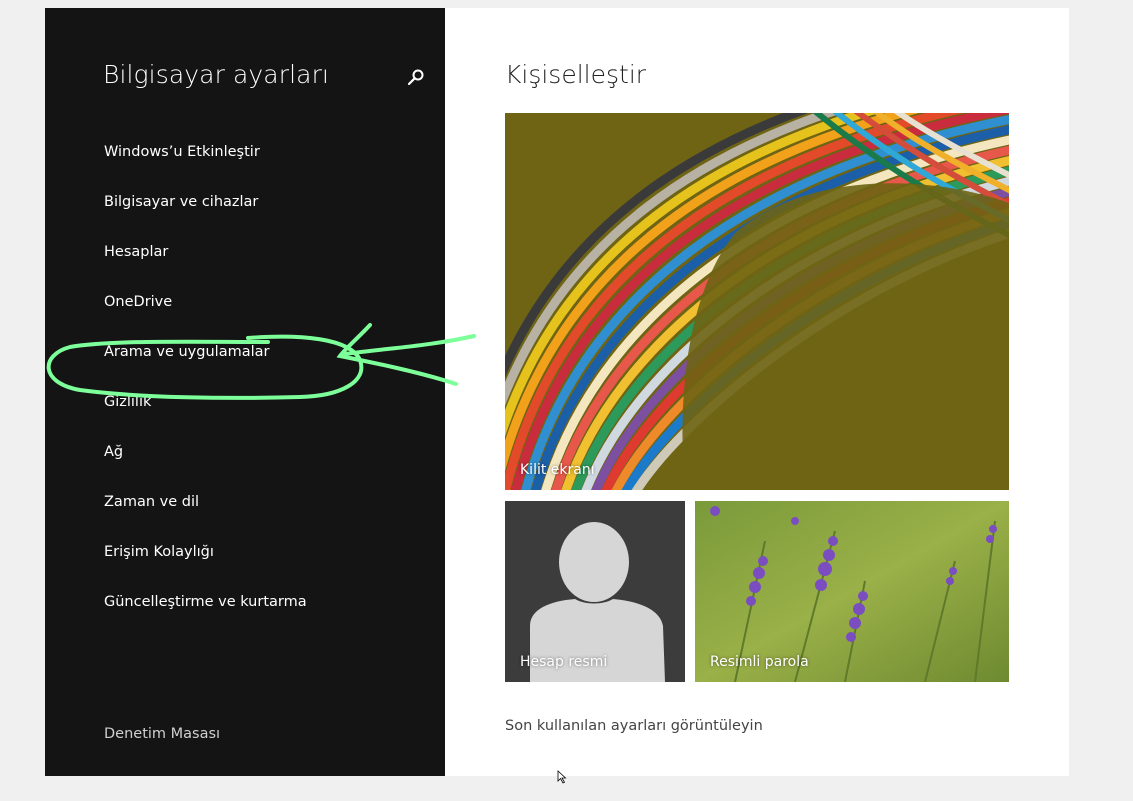  What do you see at coordinates (205, 565) in the screenshot?
I see `sidebar-item-ease-of-access: Erişim Kolaylığı` at bounding box center [205, 565].